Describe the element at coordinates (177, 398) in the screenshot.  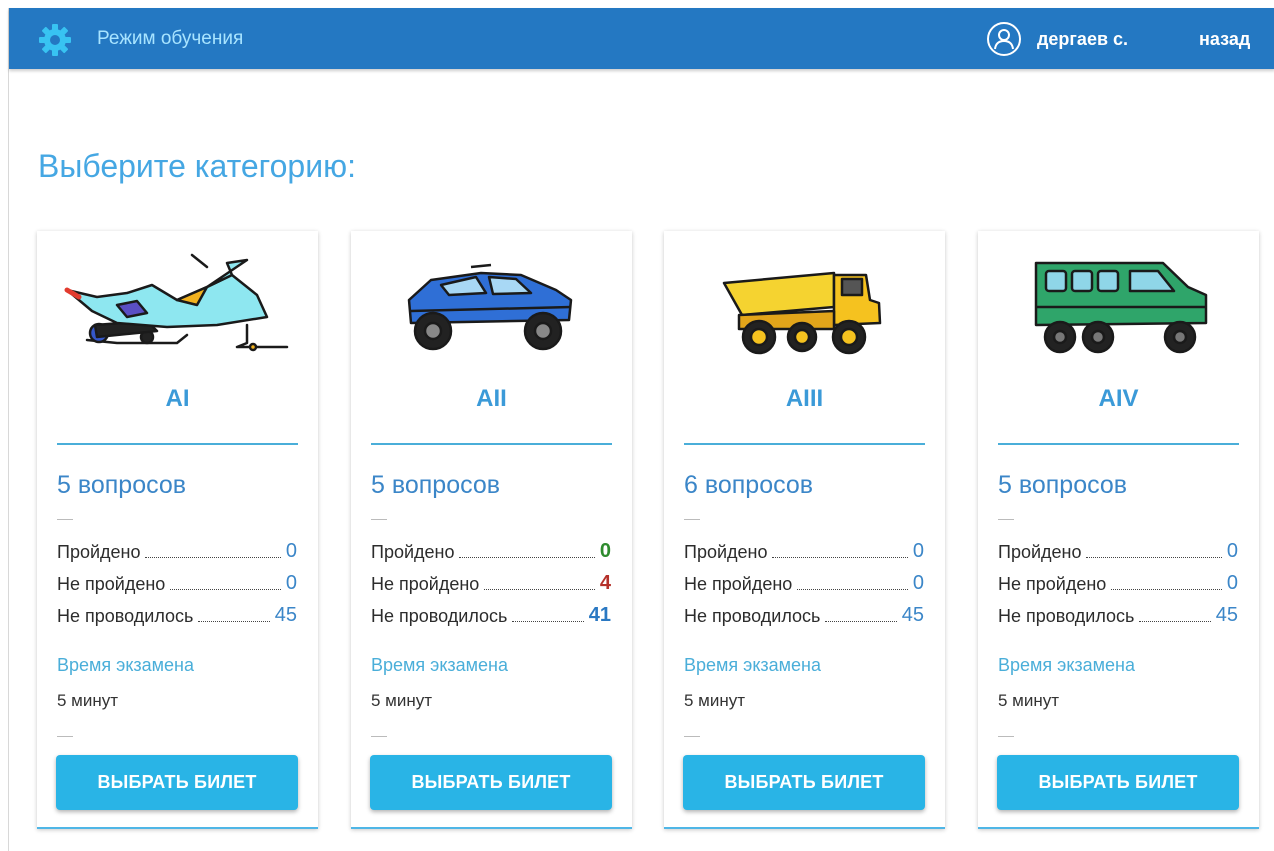
I see `category-name: AI` at that location.